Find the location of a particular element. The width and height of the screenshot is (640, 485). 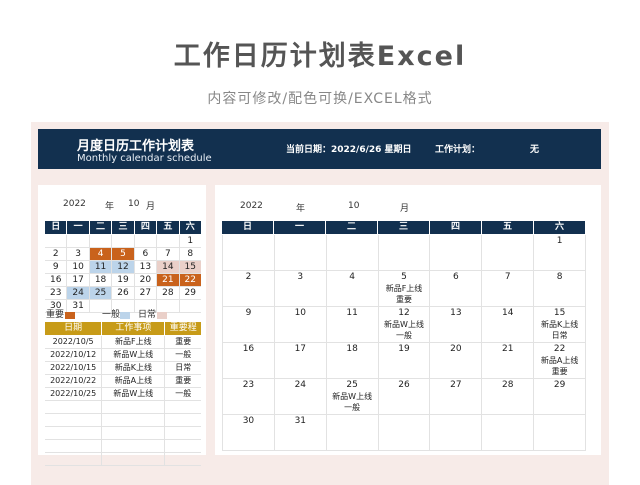

mini-day-cell: 21 is located at coordinates (168, 280).